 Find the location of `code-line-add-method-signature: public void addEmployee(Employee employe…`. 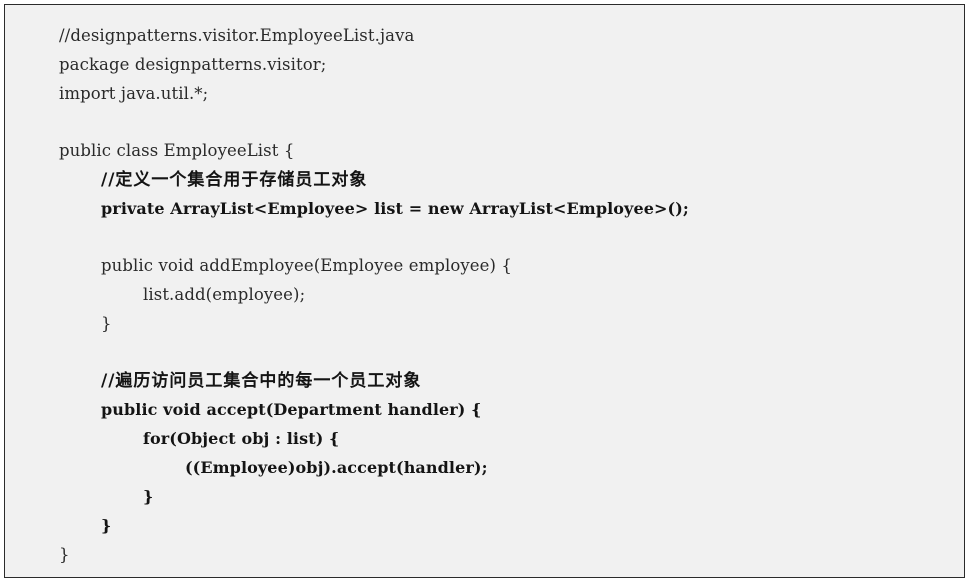

code-line-add-method-signature: public void addEmployee(Employee employe… is located at coordinates (307, 265).